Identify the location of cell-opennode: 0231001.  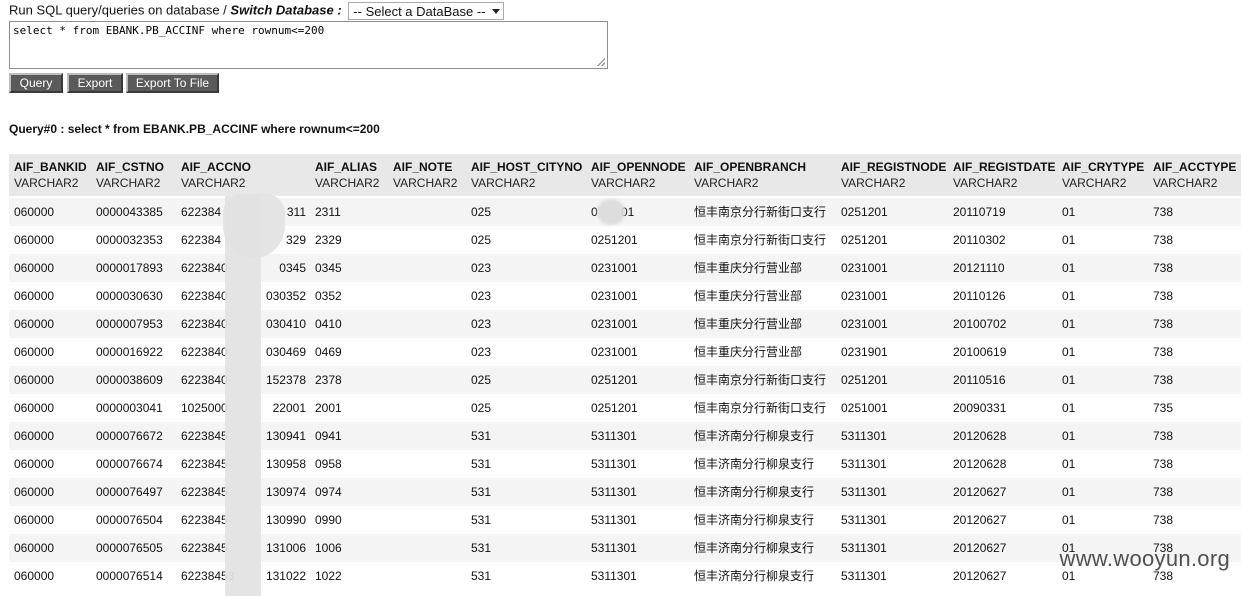
(614, 324).